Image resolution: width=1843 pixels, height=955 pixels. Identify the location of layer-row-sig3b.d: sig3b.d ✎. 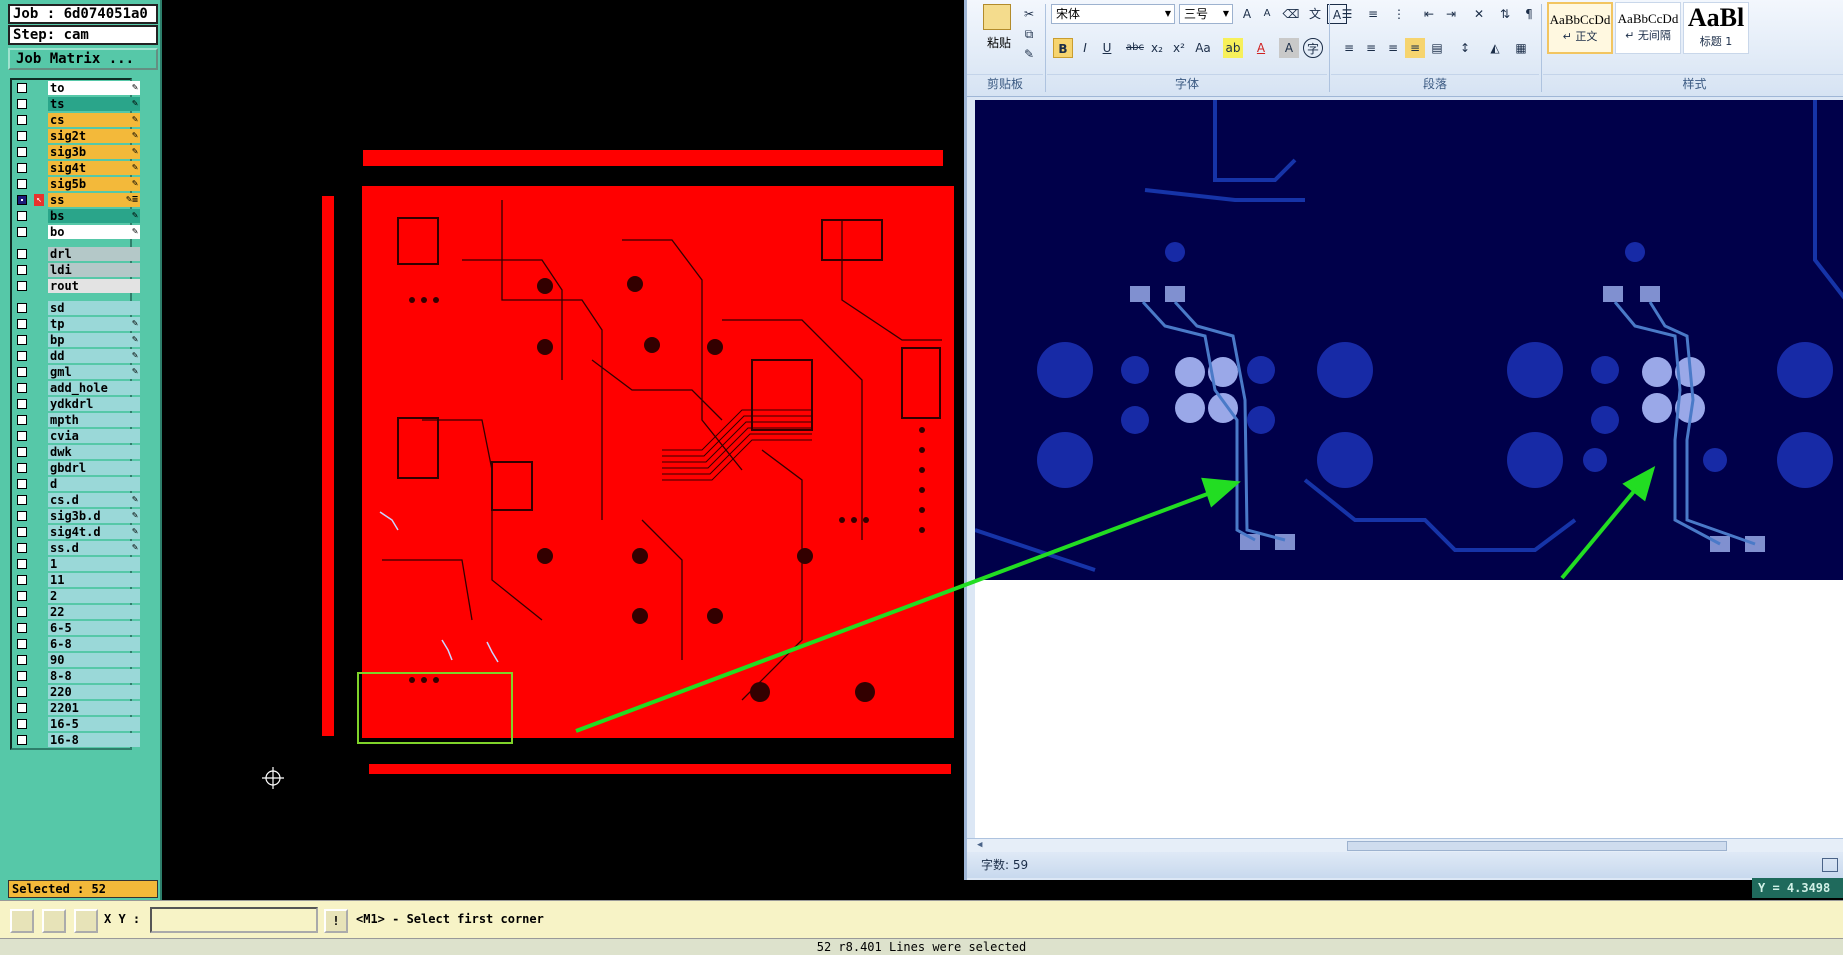
(76, 516).